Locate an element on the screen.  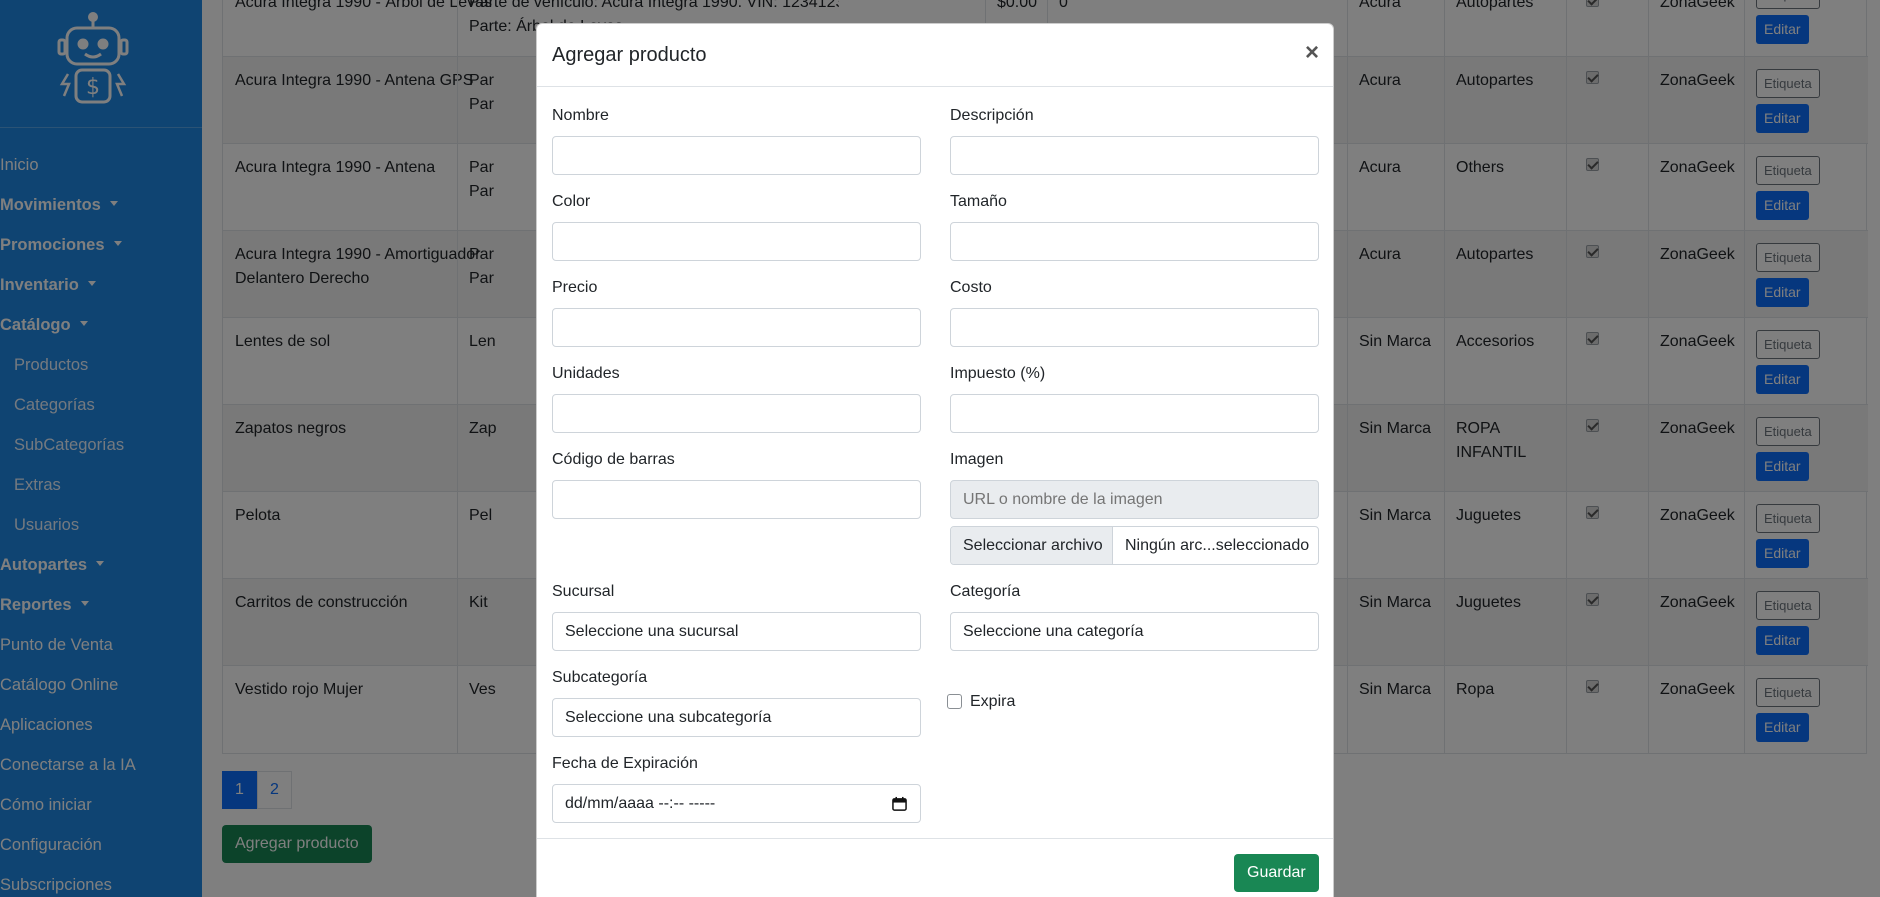
sucursal-label: Sucursal is located at coordinates (583, 591).